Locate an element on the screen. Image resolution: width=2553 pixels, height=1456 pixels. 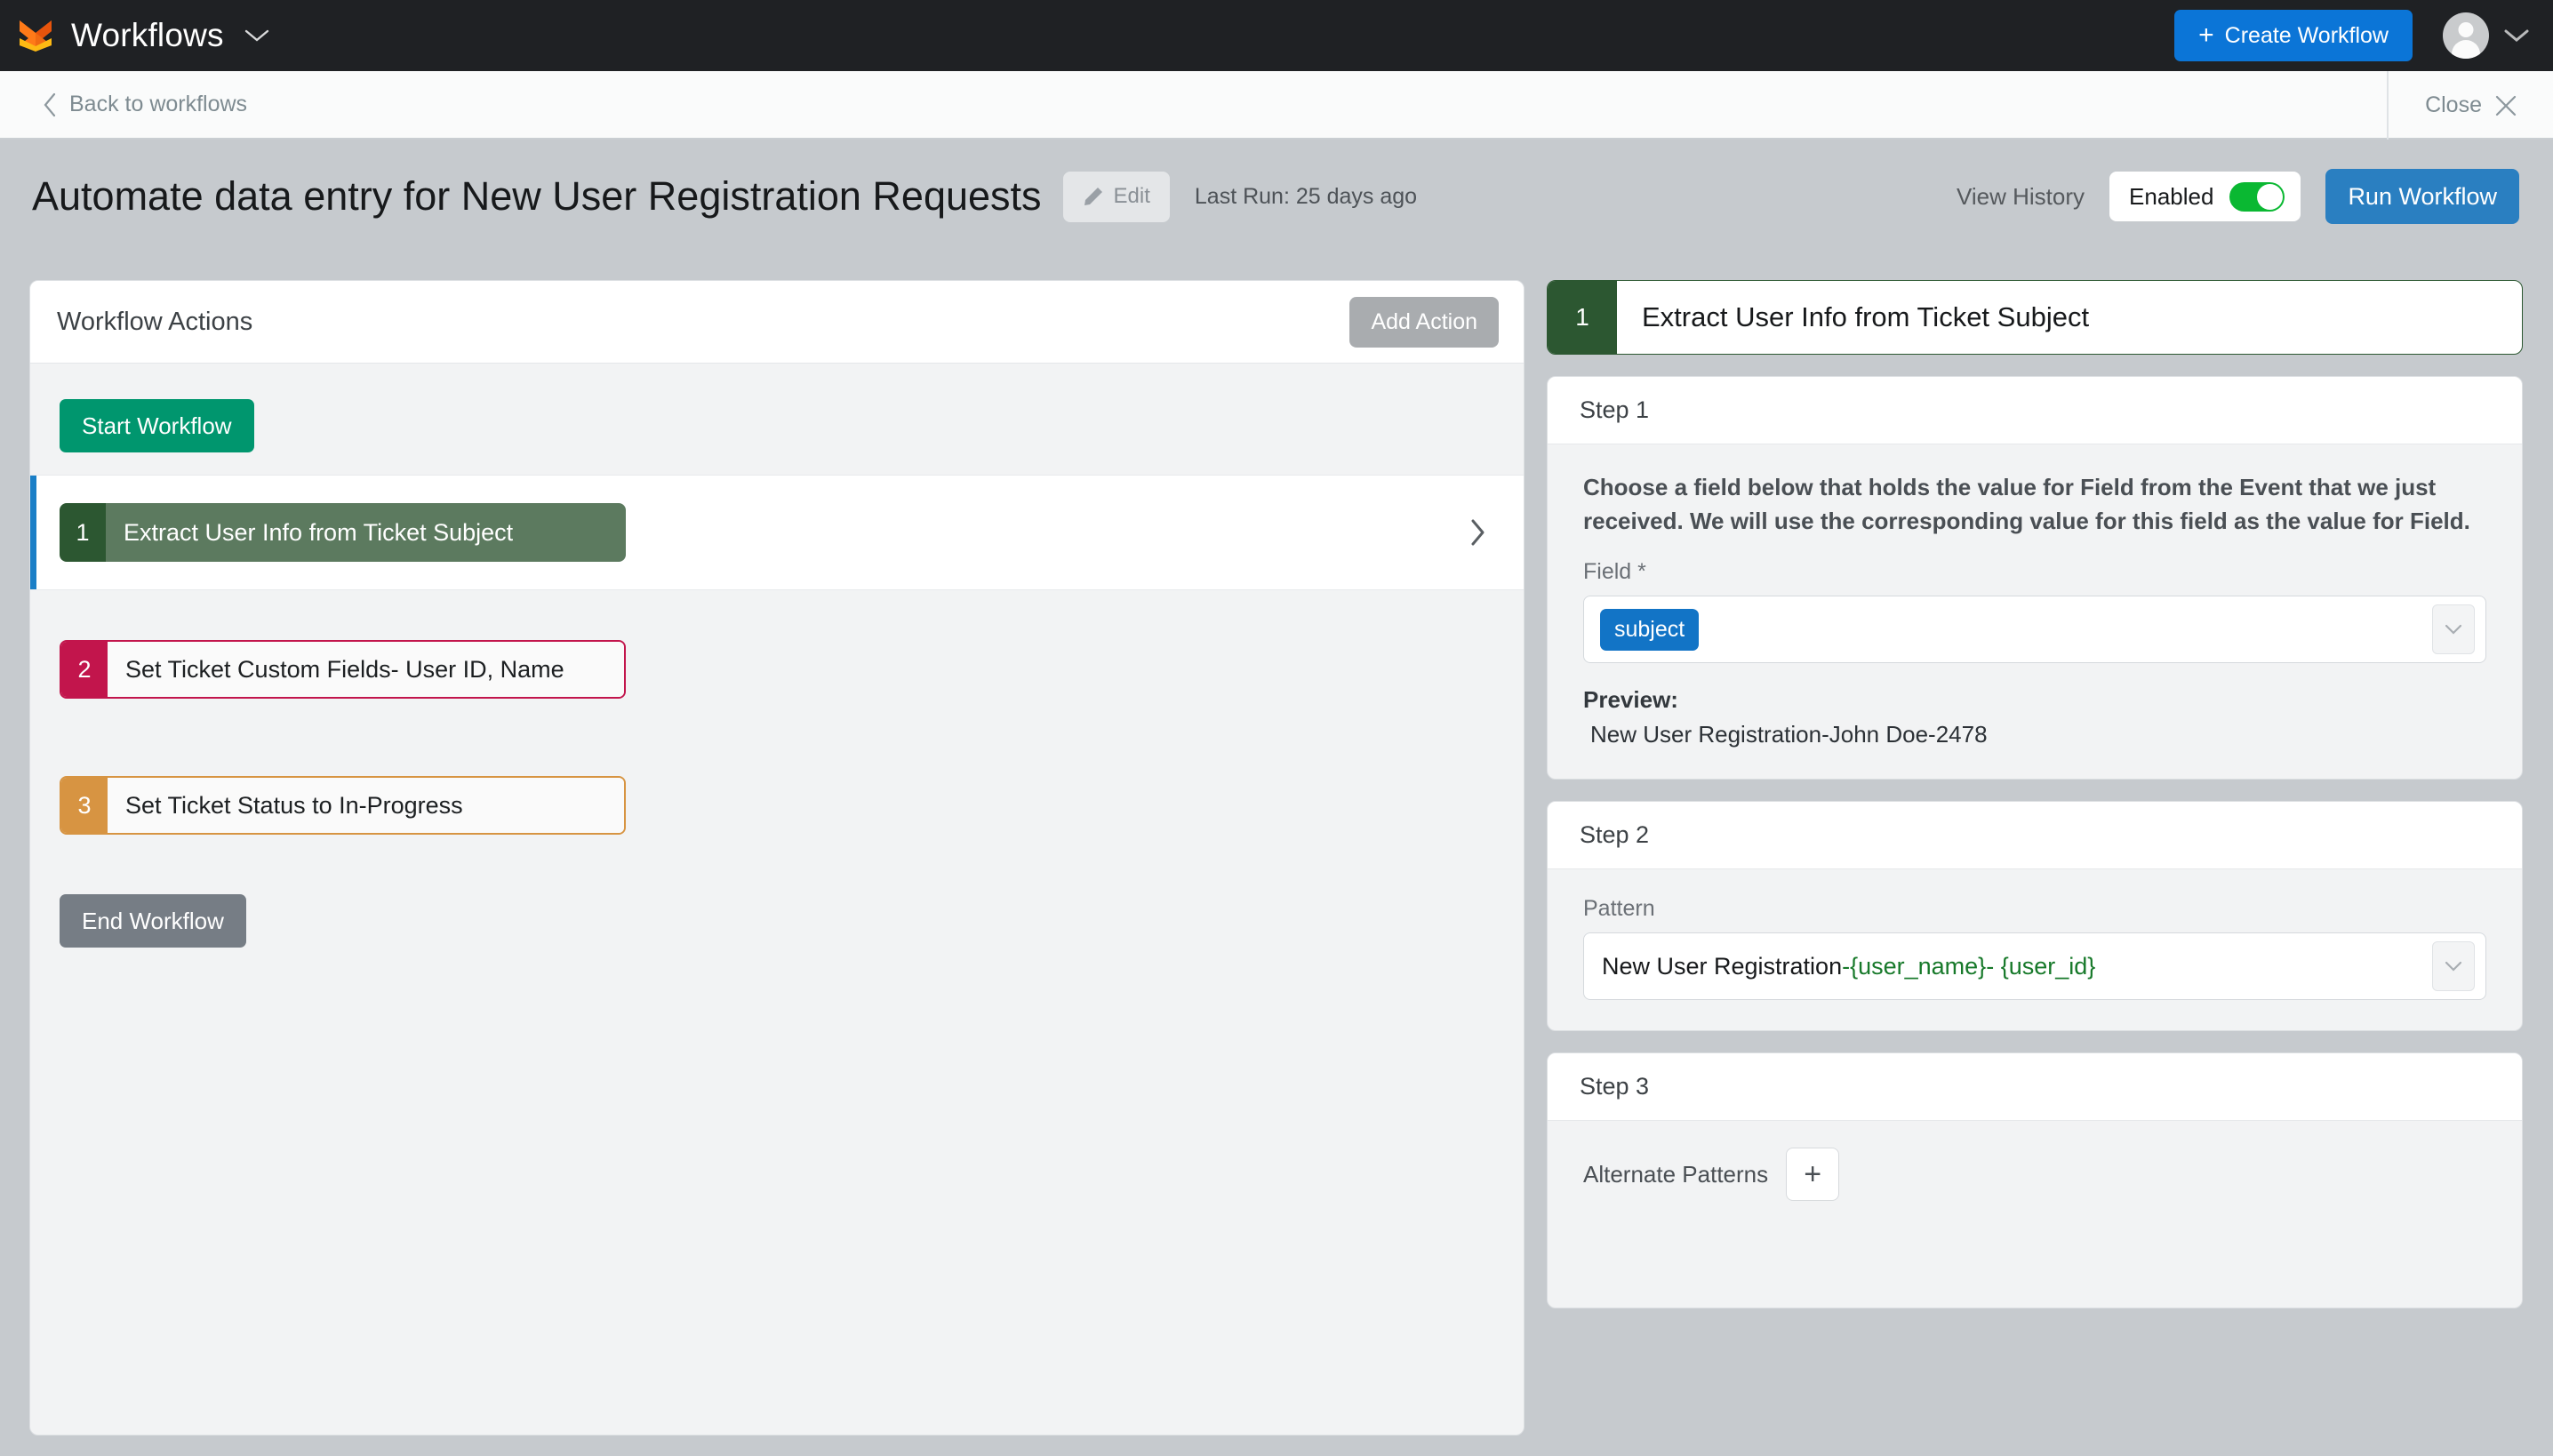
toolbar-divider is located at coordinates (2388, 105).